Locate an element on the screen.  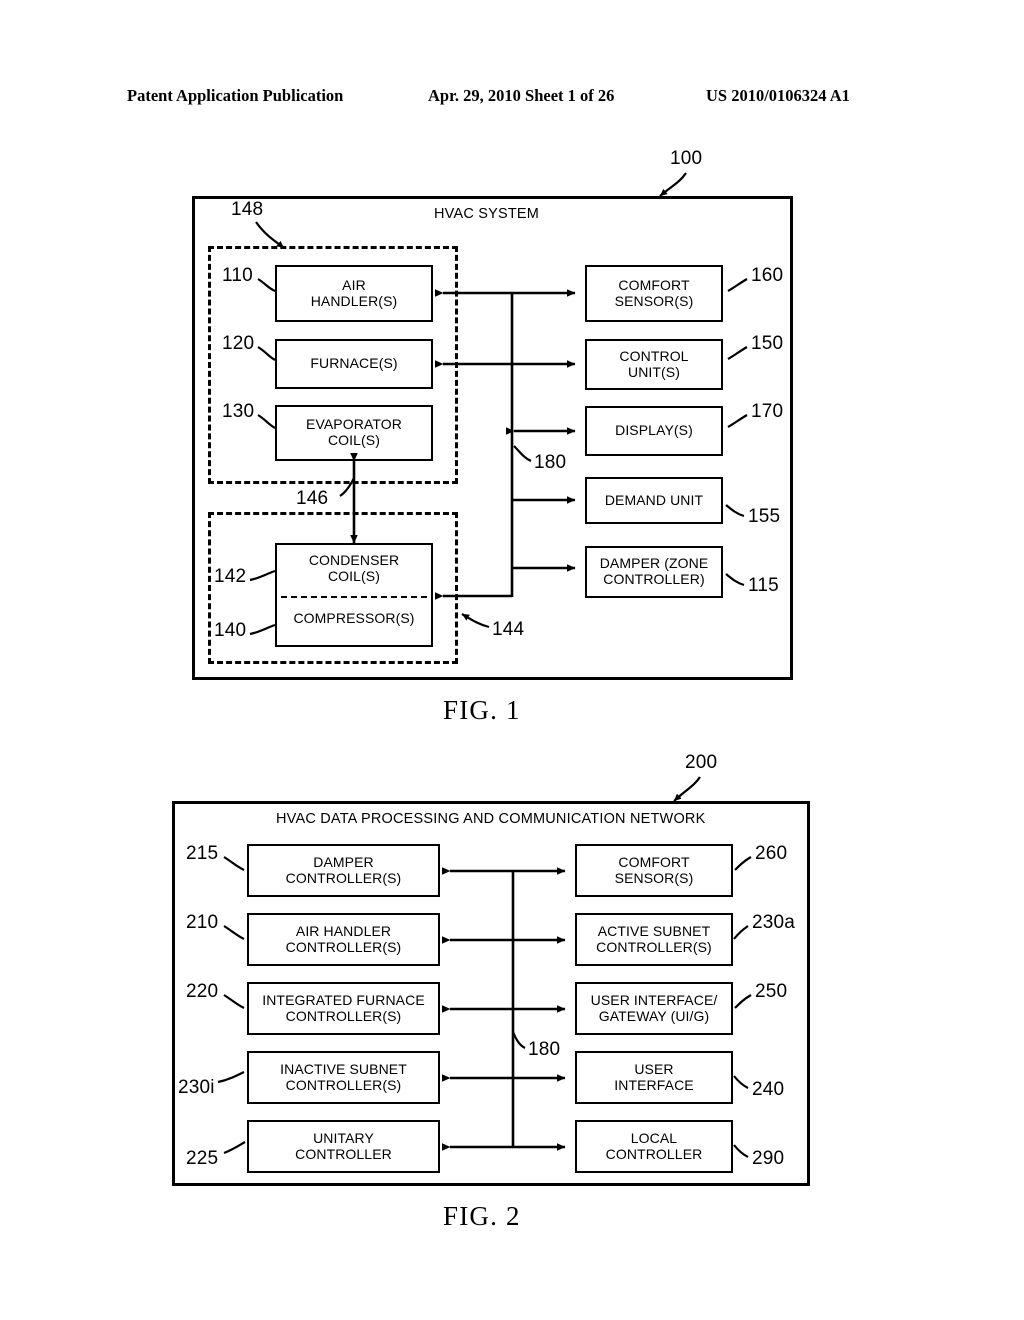
publication-date-sheet: Apr. 29, 2010 Sheet 1 of 26 is located at coordinates (521, 95).